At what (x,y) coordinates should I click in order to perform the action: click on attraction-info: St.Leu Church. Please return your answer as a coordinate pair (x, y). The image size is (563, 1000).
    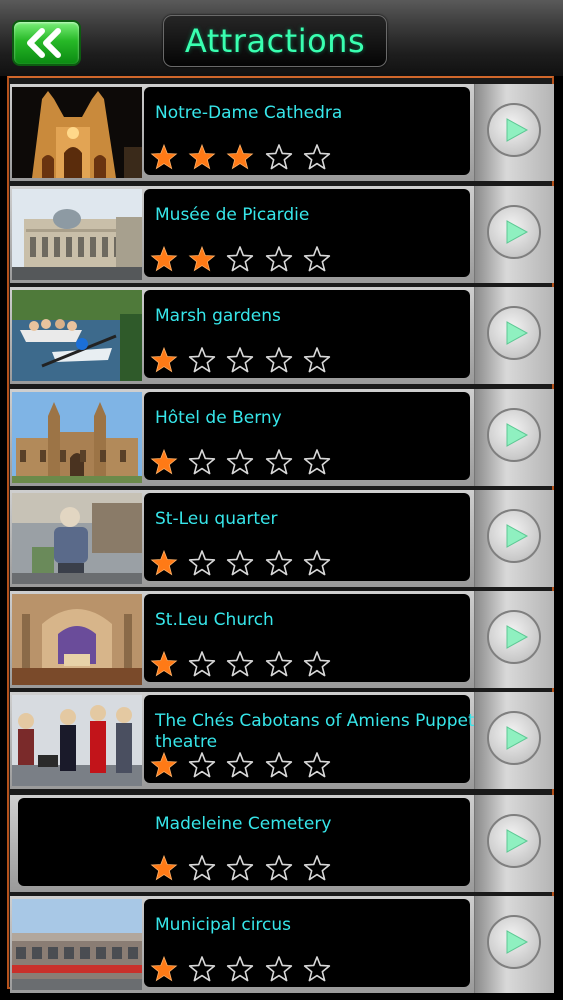
    Looking at the image, I should click on (307, 638).